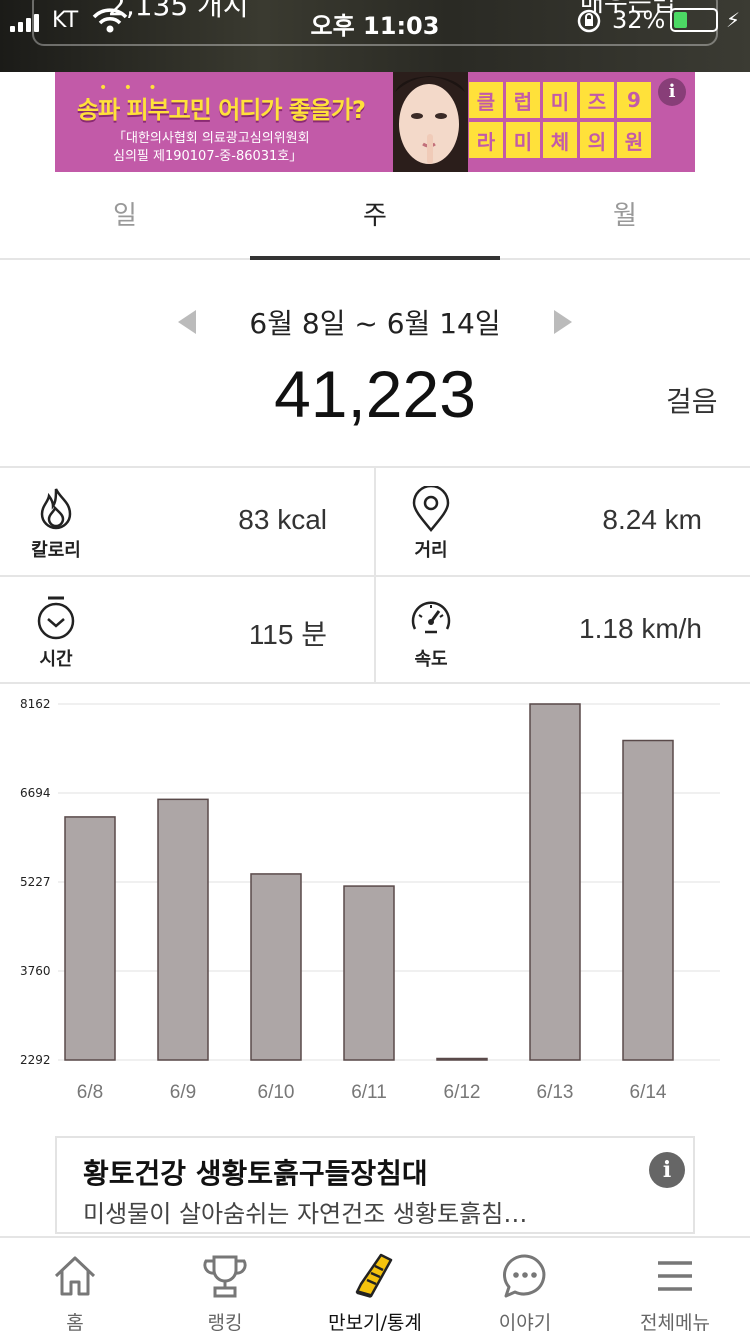 The width and height of the screenshot is (750, 1334). Describe the element at coordinates (56, 509) in the screenshot. I see `flame-icon` at that location.